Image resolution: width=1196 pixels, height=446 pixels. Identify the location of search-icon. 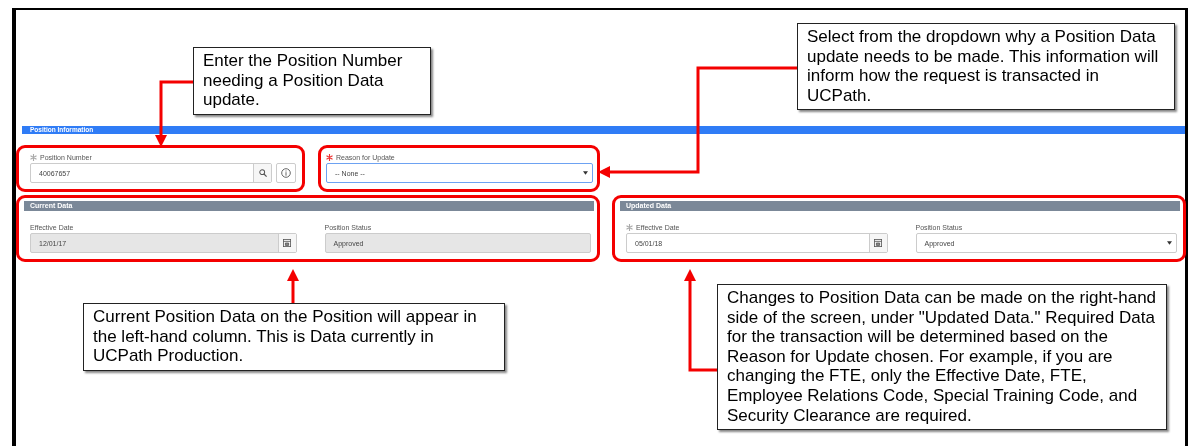
(262, 173).